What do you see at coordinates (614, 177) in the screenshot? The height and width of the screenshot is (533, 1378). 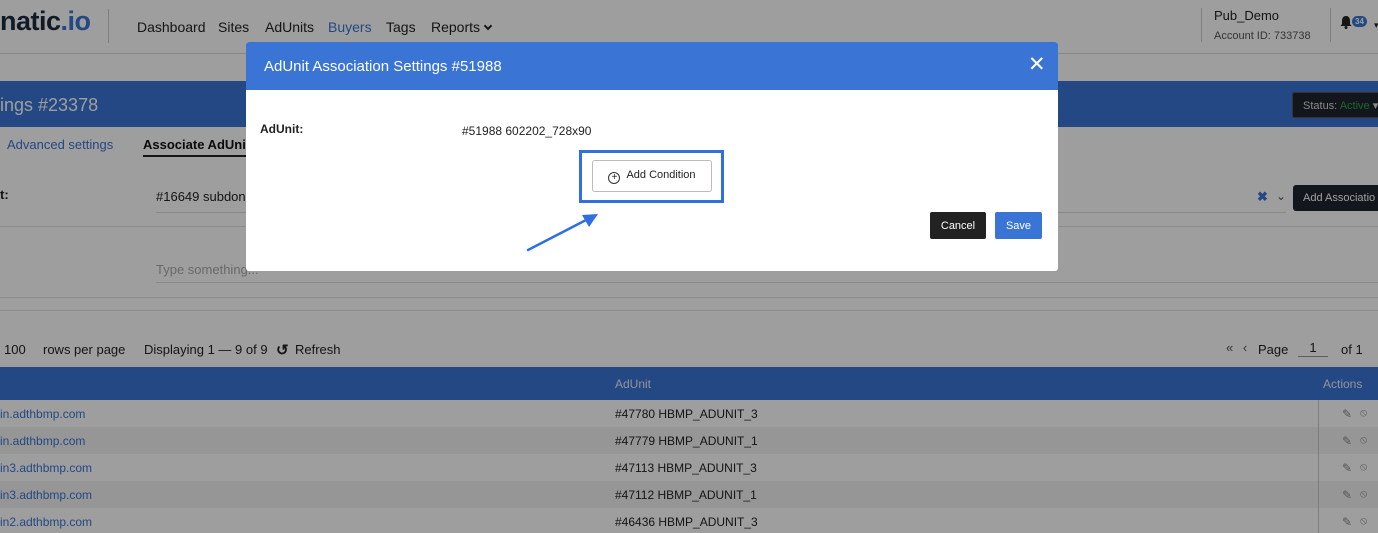 I see `plus-circle-icon: +` at bounding box center [614, 177].